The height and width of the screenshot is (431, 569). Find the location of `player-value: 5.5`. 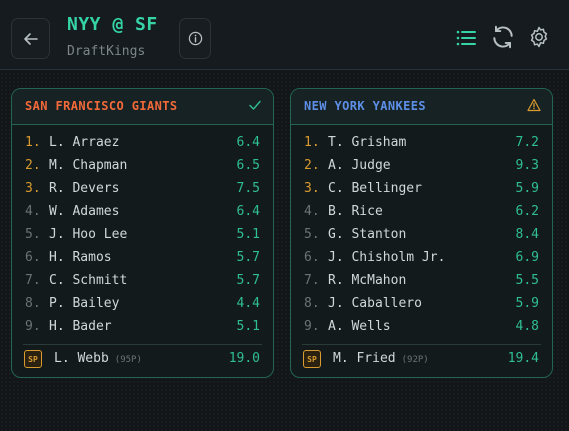

player-value: 5.5 is located at coordinates (527, 280).